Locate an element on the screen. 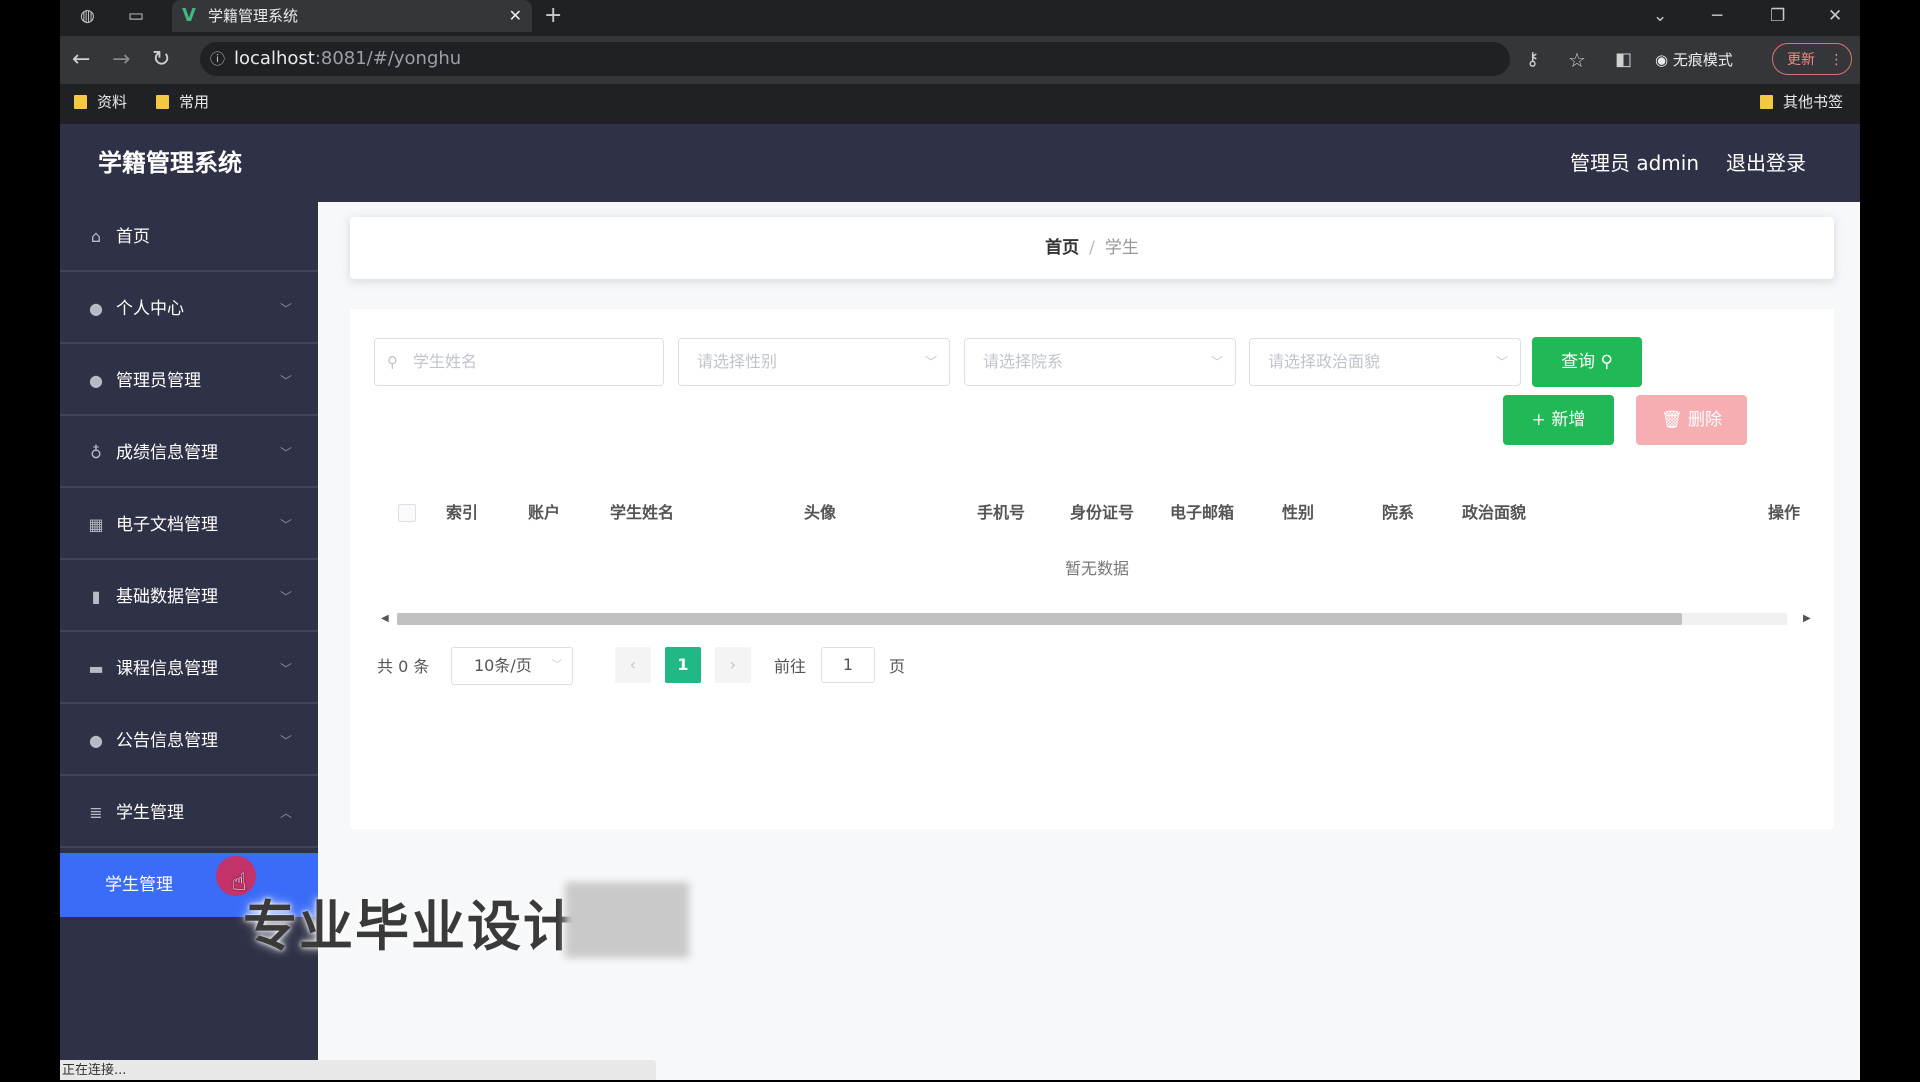 The width and height of the screenshot is (1920, 1082). incognito-indicator: ◉ 无痕模式 is located at coordinates (1694, 60).